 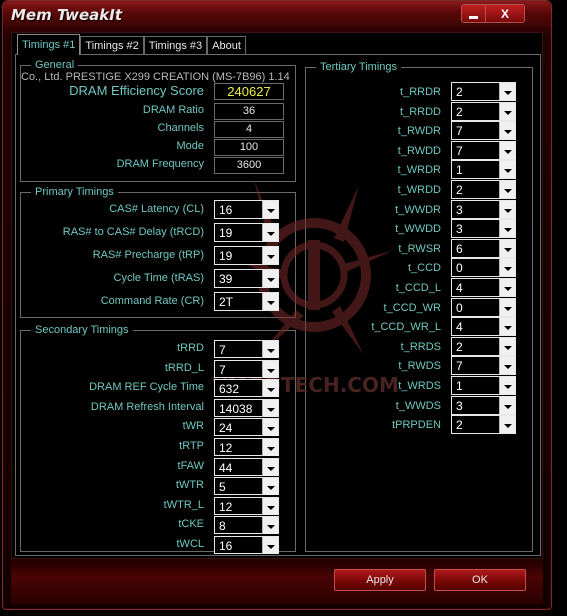 What do you see at coordinates (66, 15) in the screenshot?
I see `window-title: Mem TweakIt` at bounding box center [66, 15].